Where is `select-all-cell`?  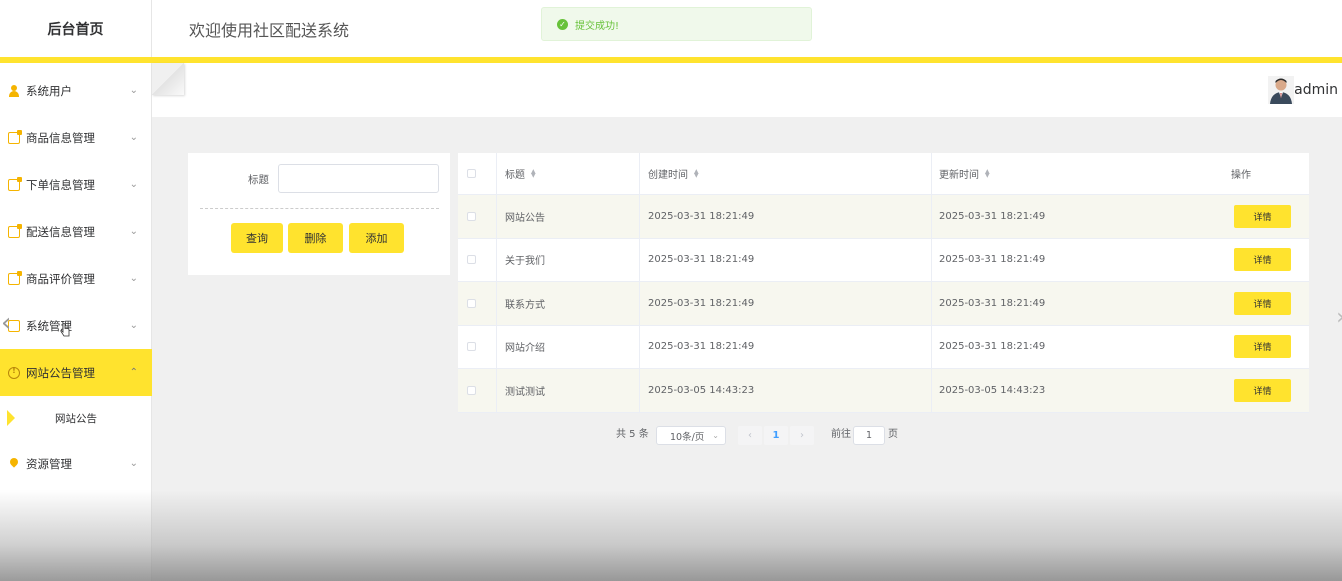
select-all-cell is located at coordinates (471, 173).